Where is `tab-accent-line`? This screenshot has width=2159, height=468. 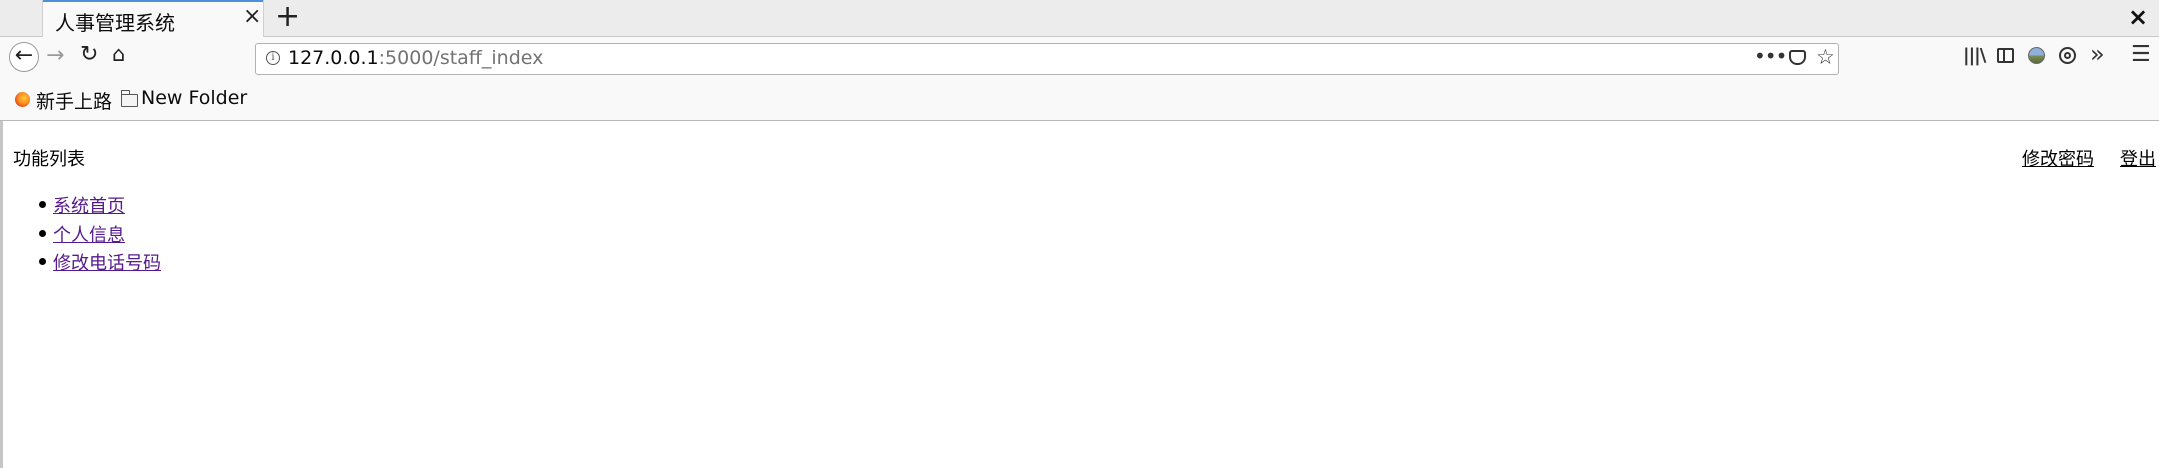 tab-accent-line is located at coordinates (153, 1).